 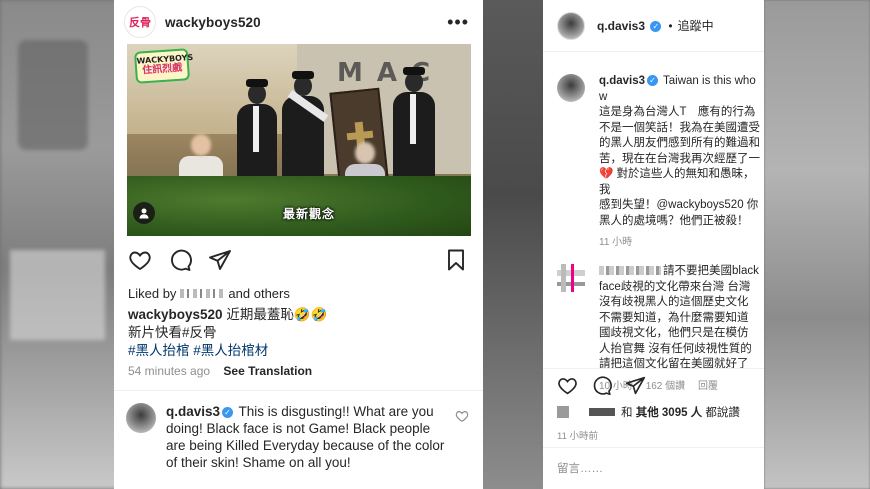 I want to click on likes-summary: 和 其他 3095 人 都說讚, so click(x=648, y=412).